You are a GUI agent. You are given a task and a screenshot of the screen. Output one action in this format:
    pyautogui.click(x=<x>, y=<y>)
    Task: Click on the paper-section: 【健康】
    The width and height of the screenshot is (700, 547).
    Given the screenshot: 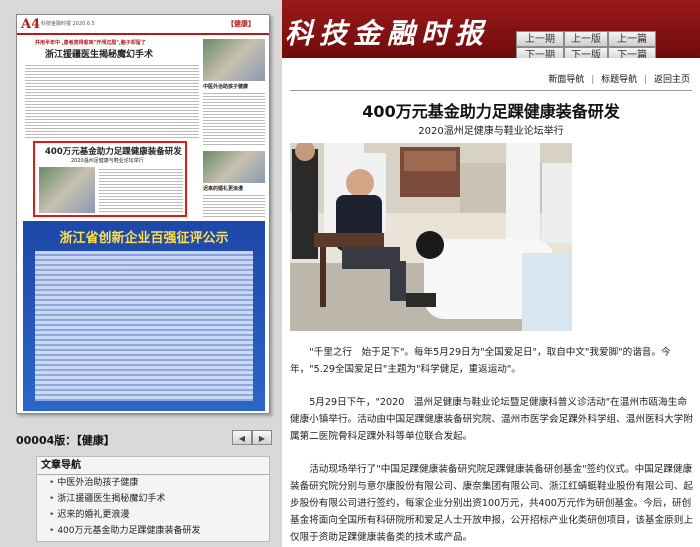 What is the action you would take?
    pyautogui.click(x=241, y=24)
    